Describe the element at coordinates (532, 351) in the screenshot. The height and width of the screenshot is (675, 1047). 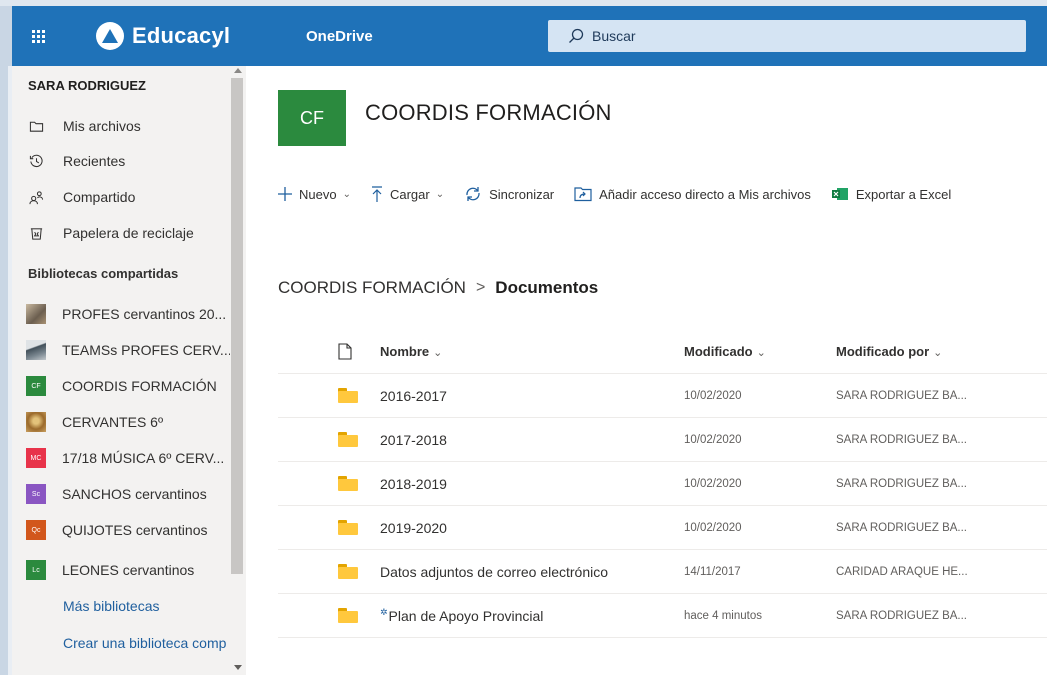
I see `name-column-header: Nombre ⌄` at that location.